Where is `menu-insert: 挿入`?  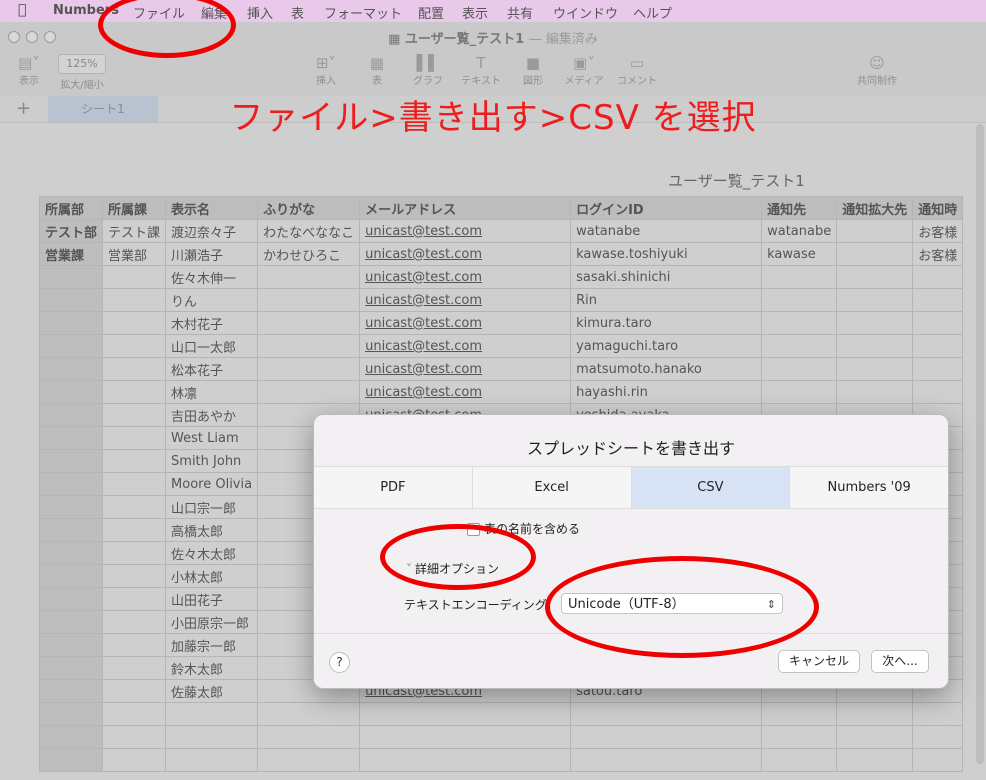 menu-insert: 挿入 is located at coordinates (260, 12).